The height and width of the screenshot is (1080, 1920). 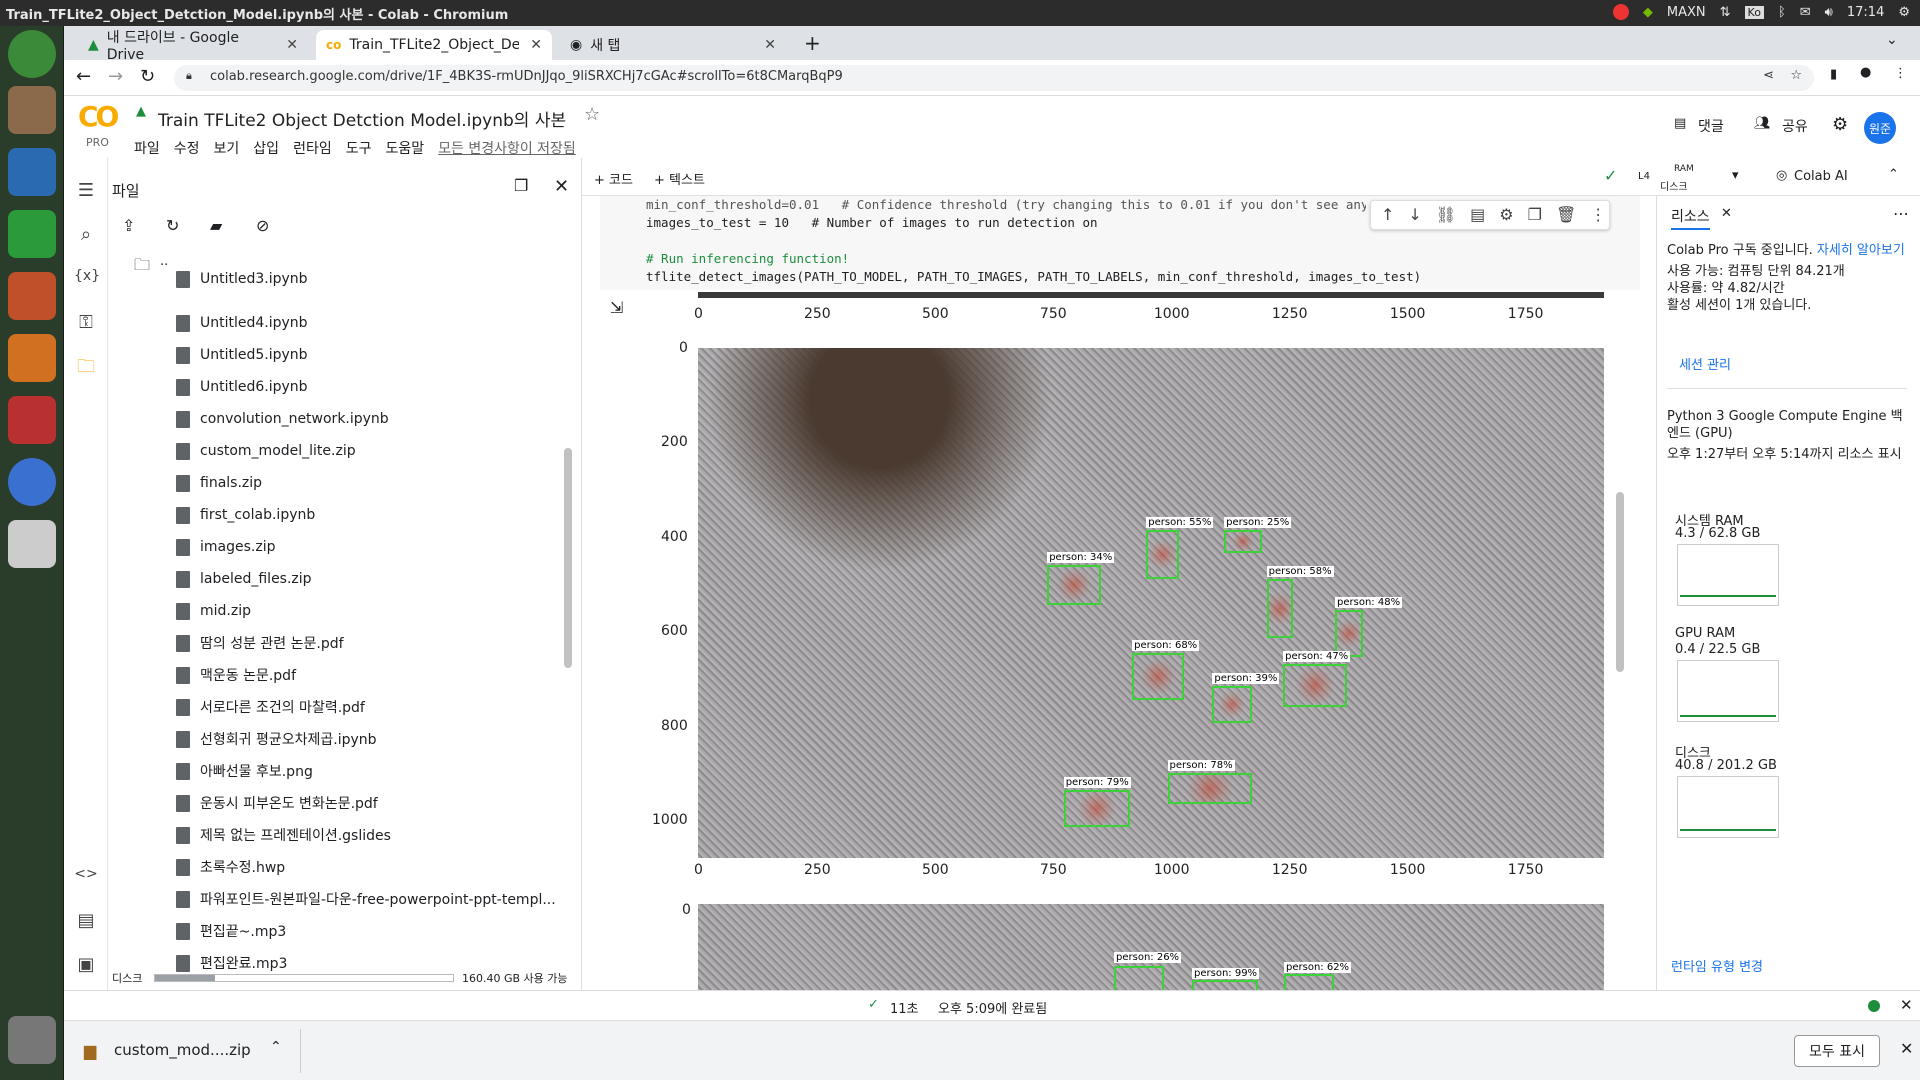 What do you see at coordinates (1735, 175) in the screenshot?
I see `resource-dropdown-icon: ▾` at bounding box center [1735, 175].